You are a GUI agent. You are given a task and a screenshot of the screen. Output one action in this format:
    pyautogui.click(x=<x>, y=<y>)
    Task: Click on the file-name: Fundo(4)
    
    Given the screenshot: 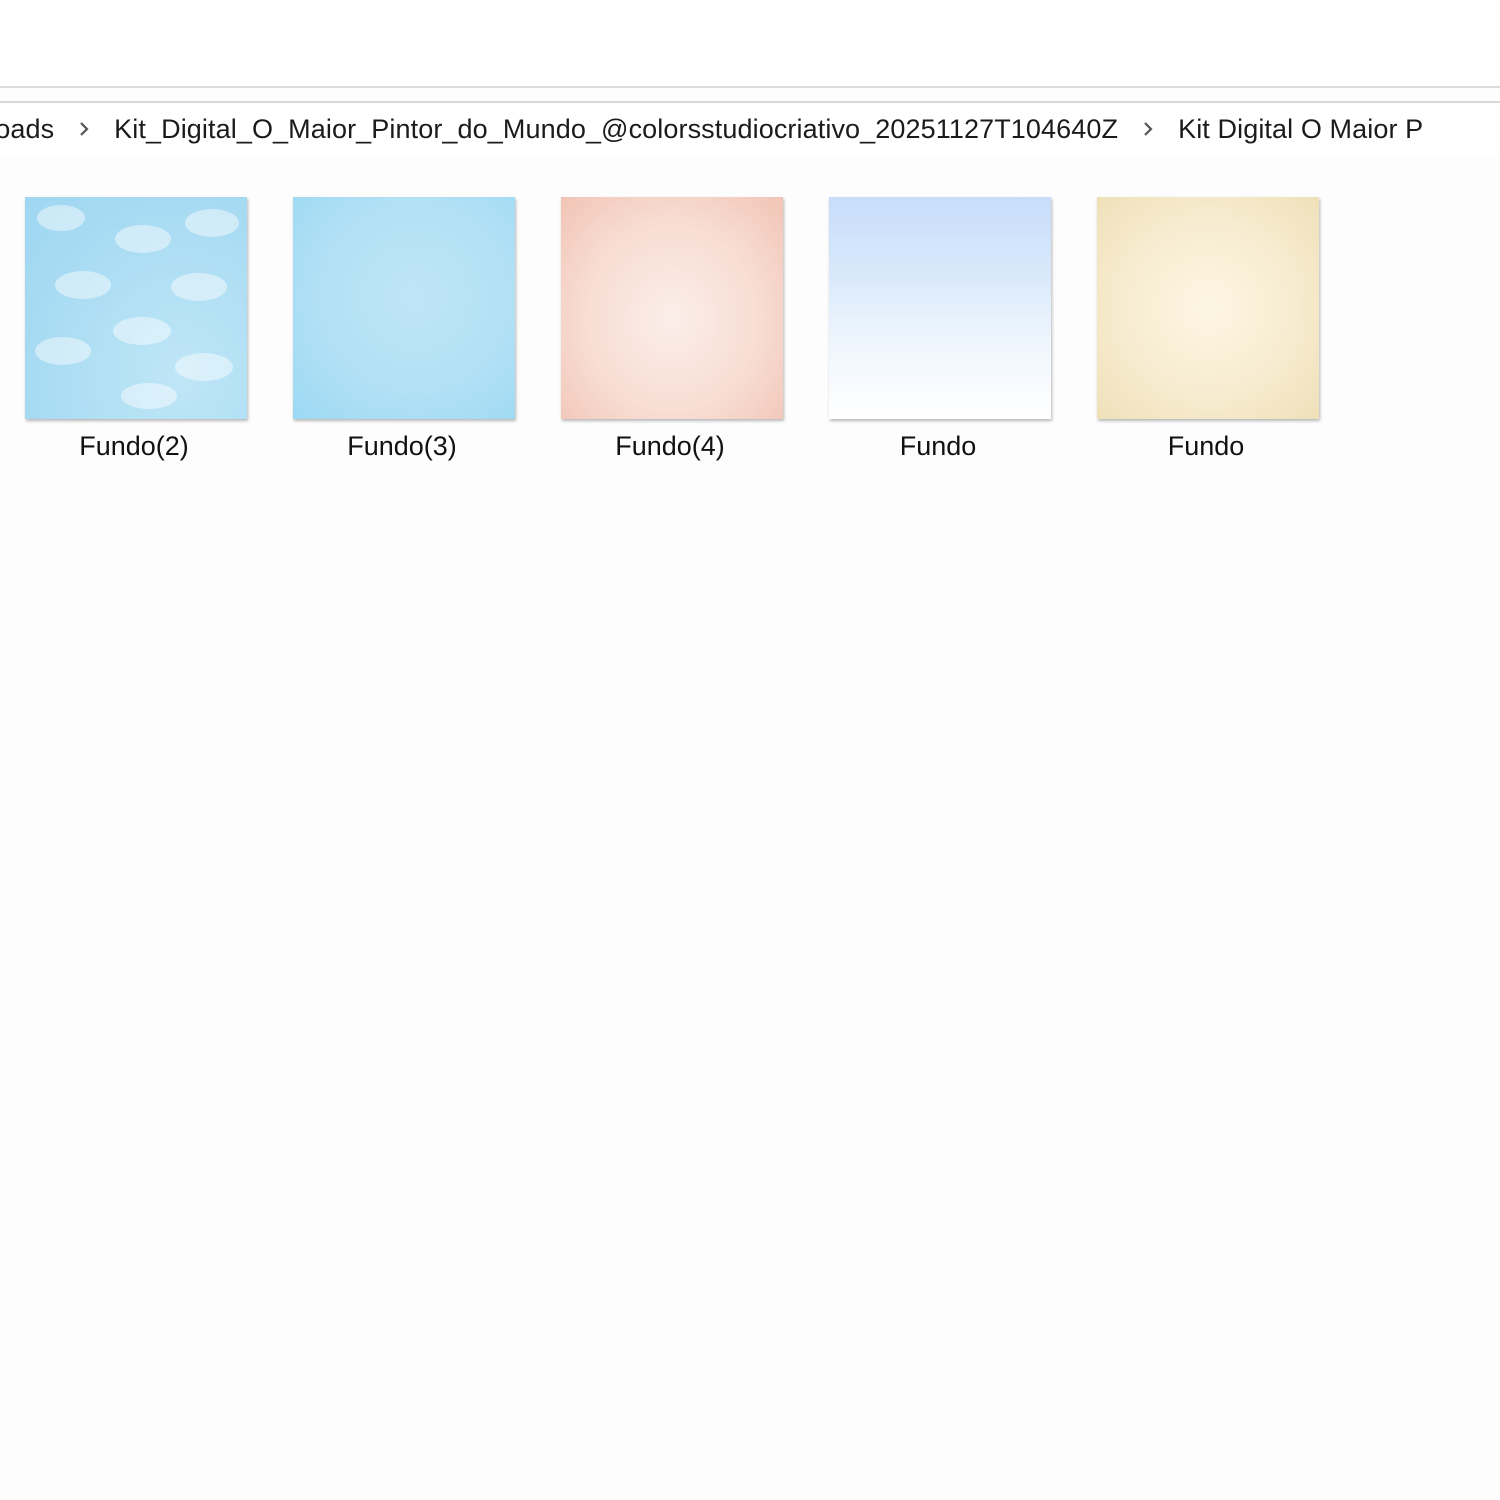 What is the action you would take?
    pyautogui.click(x=670, y=446)
    